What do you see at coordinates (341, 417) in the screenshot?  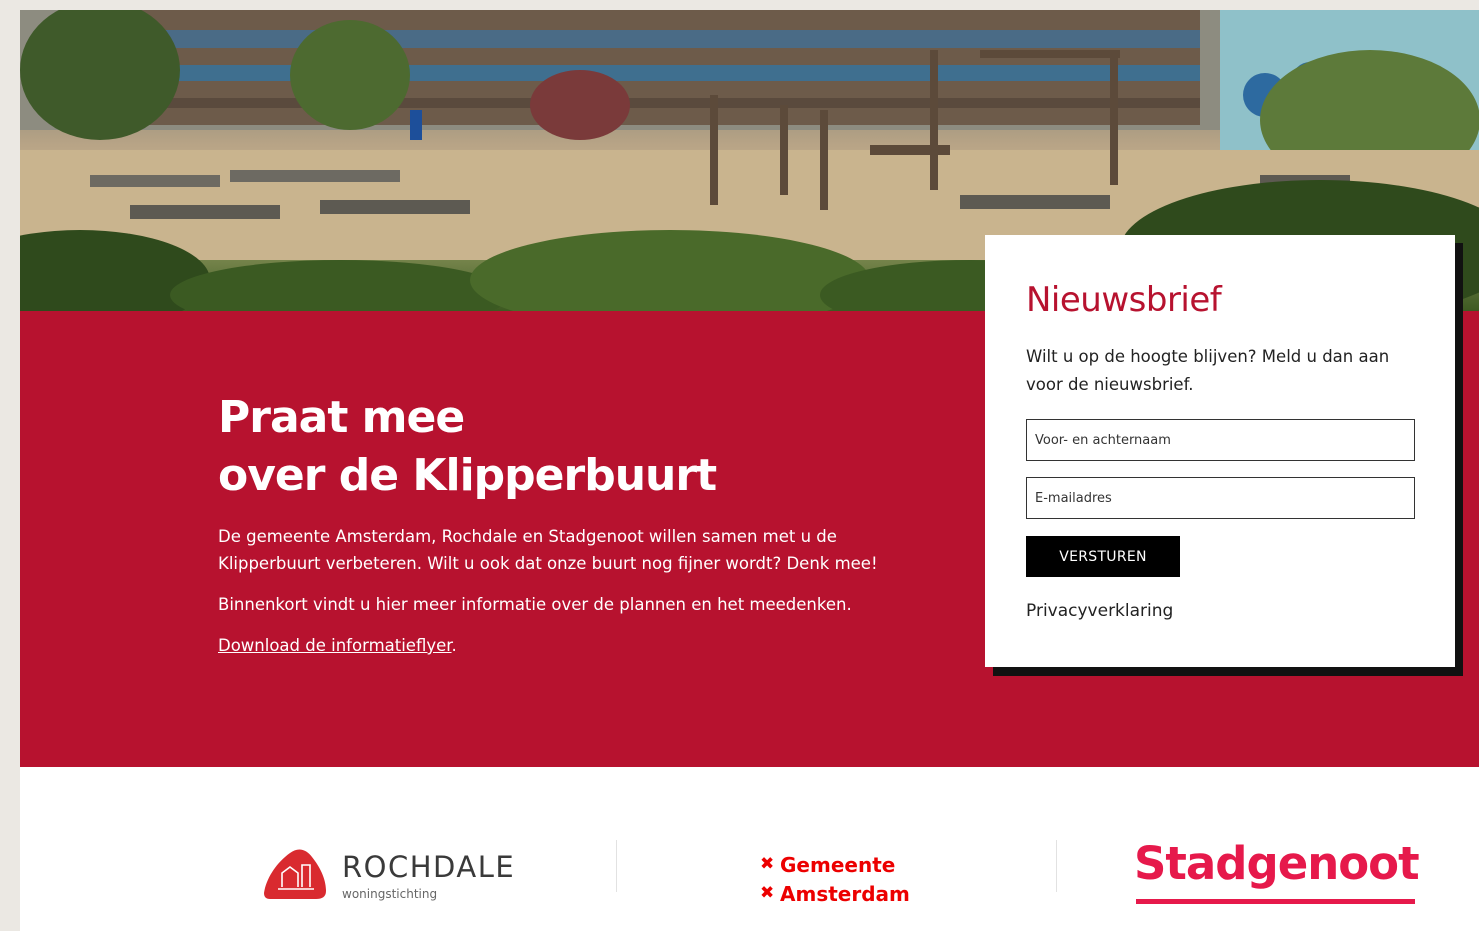 I see `page-title-line-1: Praat mee` at bounding box center [341, 417].